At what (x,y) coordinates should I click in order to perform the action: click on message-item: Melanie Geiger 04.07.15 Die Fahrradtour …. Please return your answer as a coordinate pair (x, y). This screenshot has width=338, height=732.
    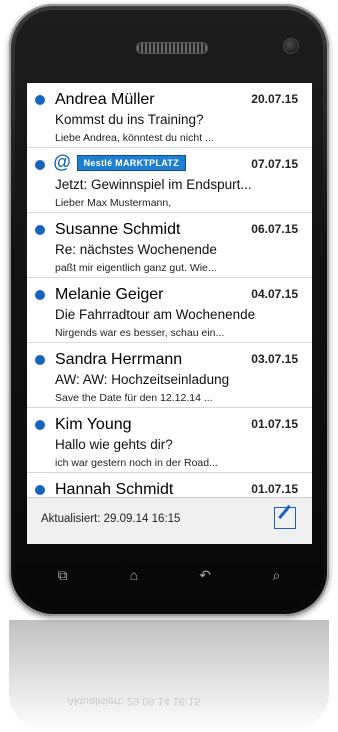
    Looking at the image, I should click on (169, 310).